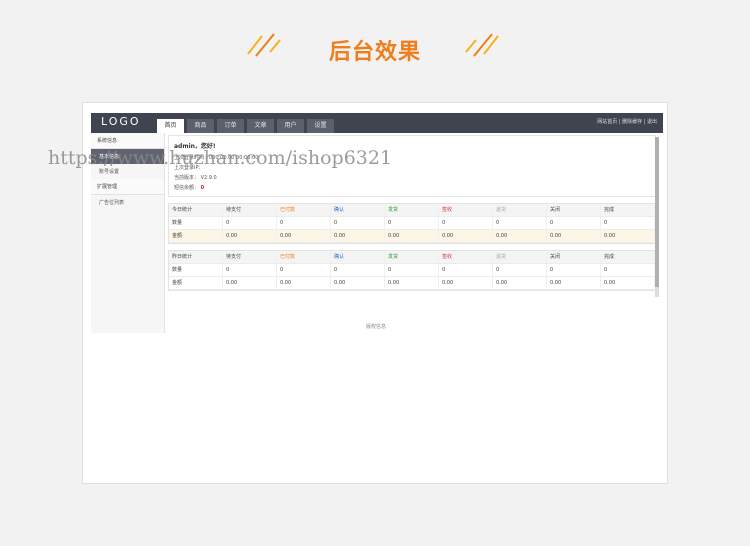  I want to click on top-links: 网站首页 | 删除缓存 | 退出, so click(627, 121).